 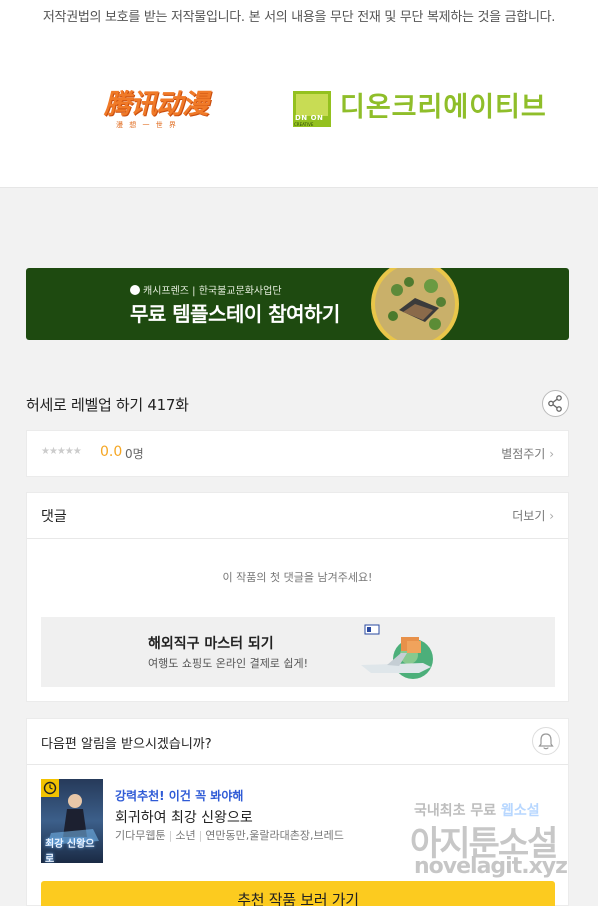 I want to click on bell-icon, so click(x=546, y=741).